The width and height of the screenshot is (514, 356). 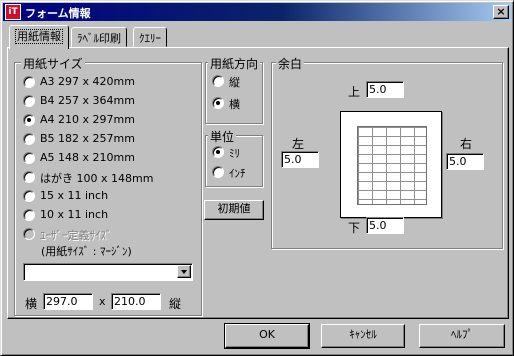 I want to click on tab-query-label: ｸｴﾘｰ, so click(x=150, y=38).